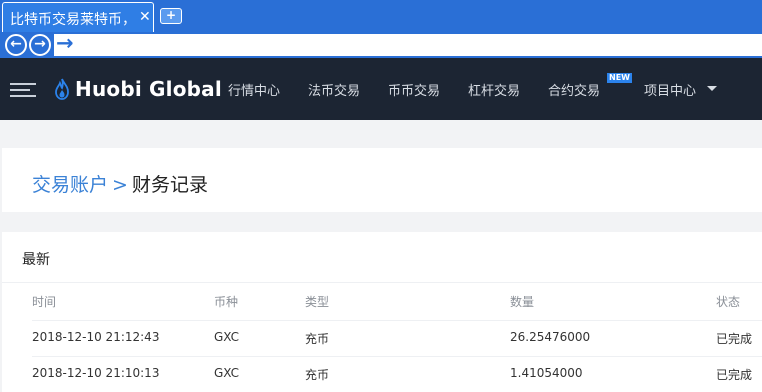  What do you see at coordinates (712, 88) in the screenshot?
I see `chevron-down-icon` at bounding box center [712, 88].